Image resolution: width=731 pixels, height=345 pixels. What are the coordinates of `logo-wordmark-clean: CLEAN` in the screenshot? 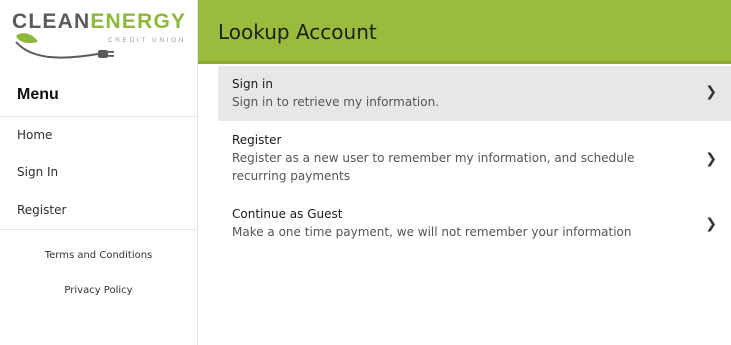 It's located at (51, 21).